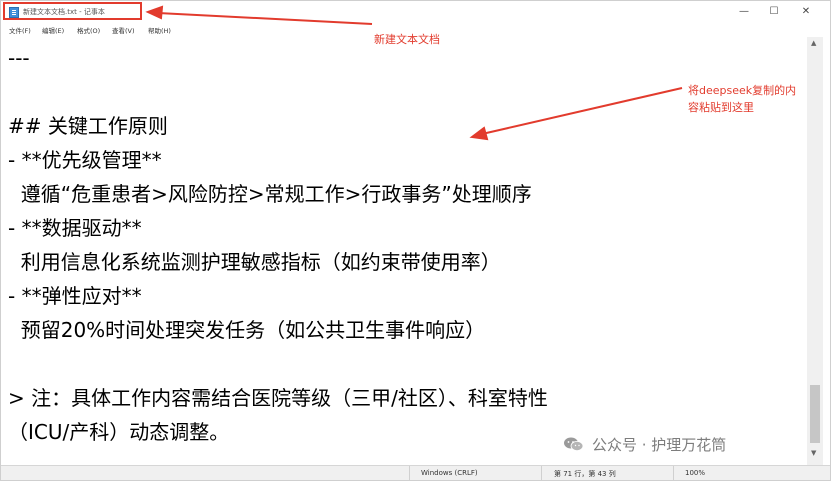 The width and height of the screenshot is (831, 481). What do you see at coordinates (574, 444) in the screenshot?
I see `wechat-icon` at bounding box center [574, 444].